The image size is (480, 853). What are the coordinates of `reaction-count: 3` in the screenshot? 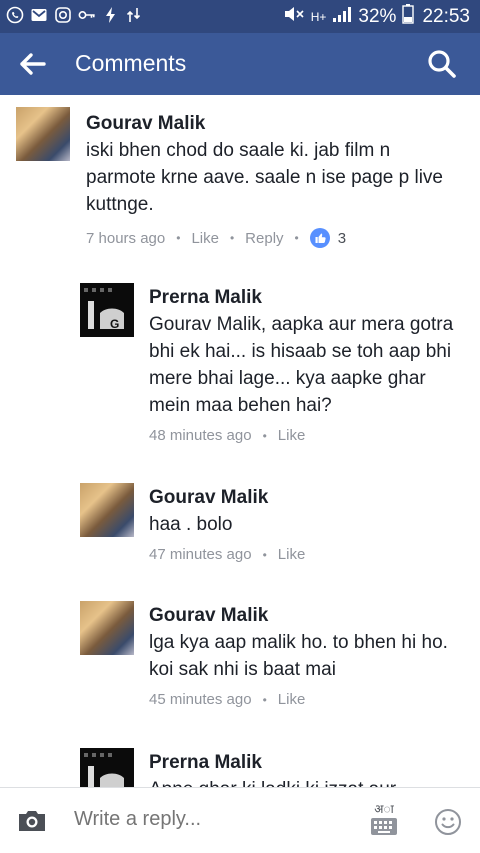 It's located at (342, 238).